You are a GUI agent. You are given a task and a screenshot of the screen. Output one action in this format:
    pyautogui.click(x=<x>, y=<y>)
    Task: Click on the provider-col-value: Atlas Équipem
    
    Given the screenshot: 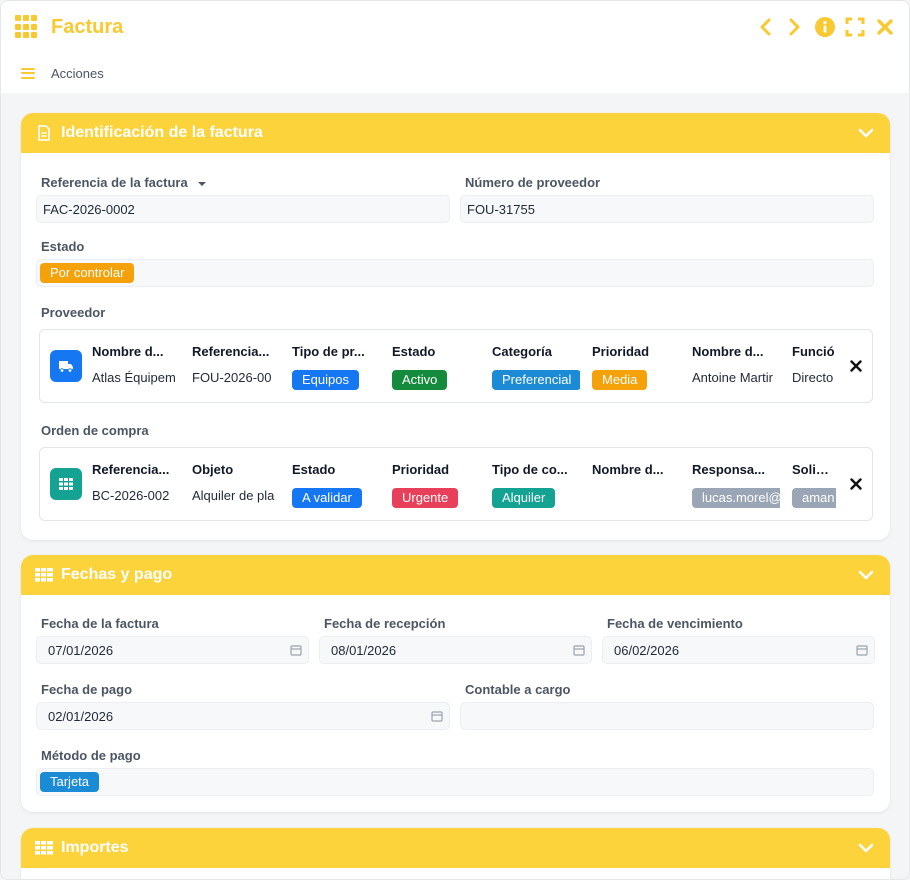 What is the action you would take?
    pyautogui.click(x=134, y=377)
    